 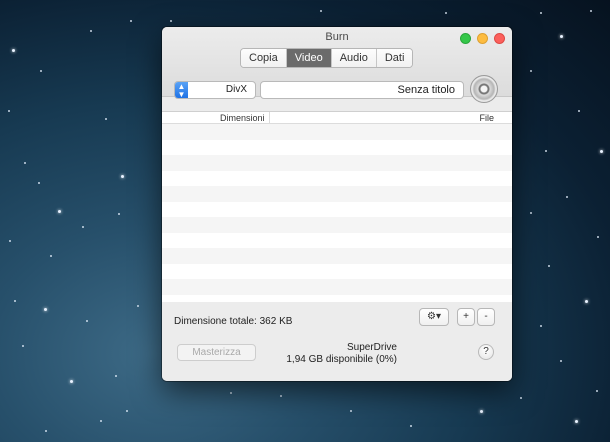 I want to click on toolbar-row: ▲ ▼ DivX Senza titolo, so click(x=337, y=89).